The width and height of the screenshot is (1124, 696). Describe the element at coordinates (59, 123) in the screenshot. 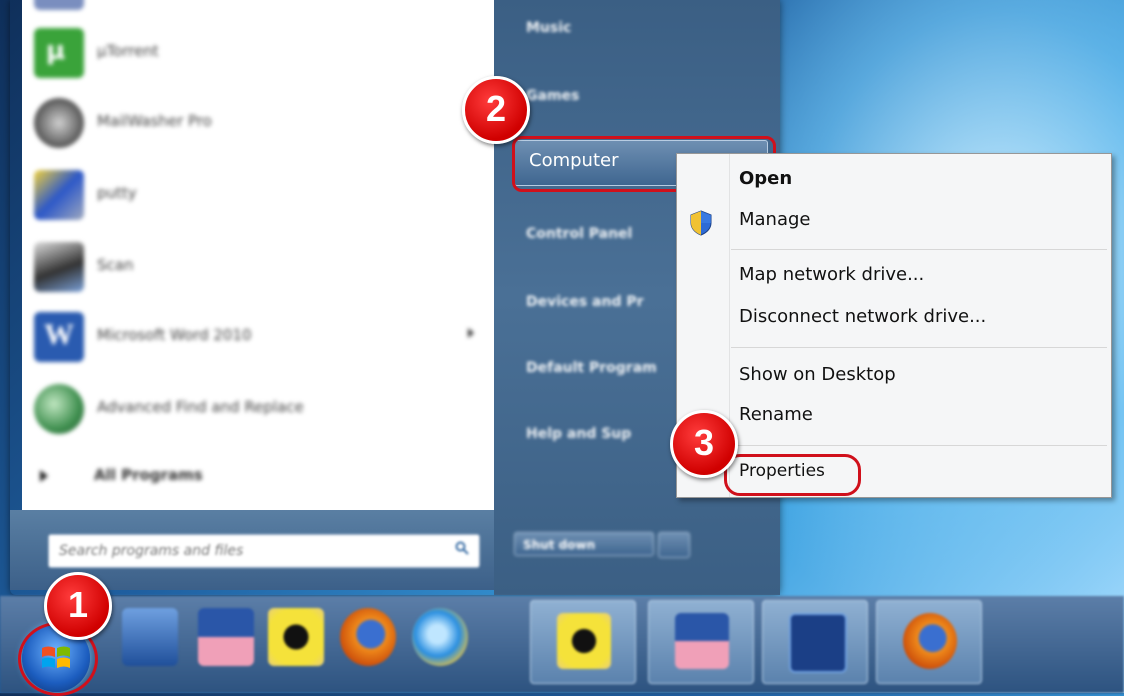

I see `mailwasher-icon` at that location.